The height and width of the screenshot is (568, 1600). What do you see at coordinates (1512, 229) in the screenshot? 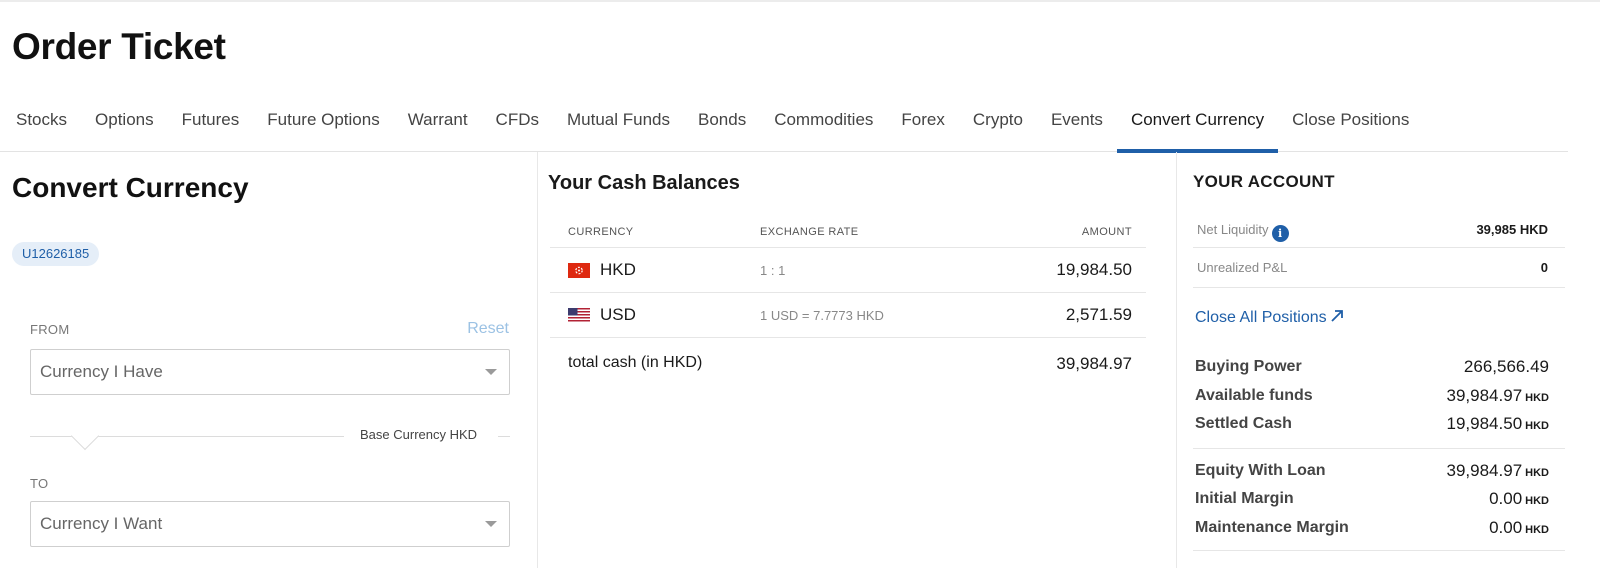
I see `net-liquidity-value: 39,985 HKD` at bounding box center [1512, 229].